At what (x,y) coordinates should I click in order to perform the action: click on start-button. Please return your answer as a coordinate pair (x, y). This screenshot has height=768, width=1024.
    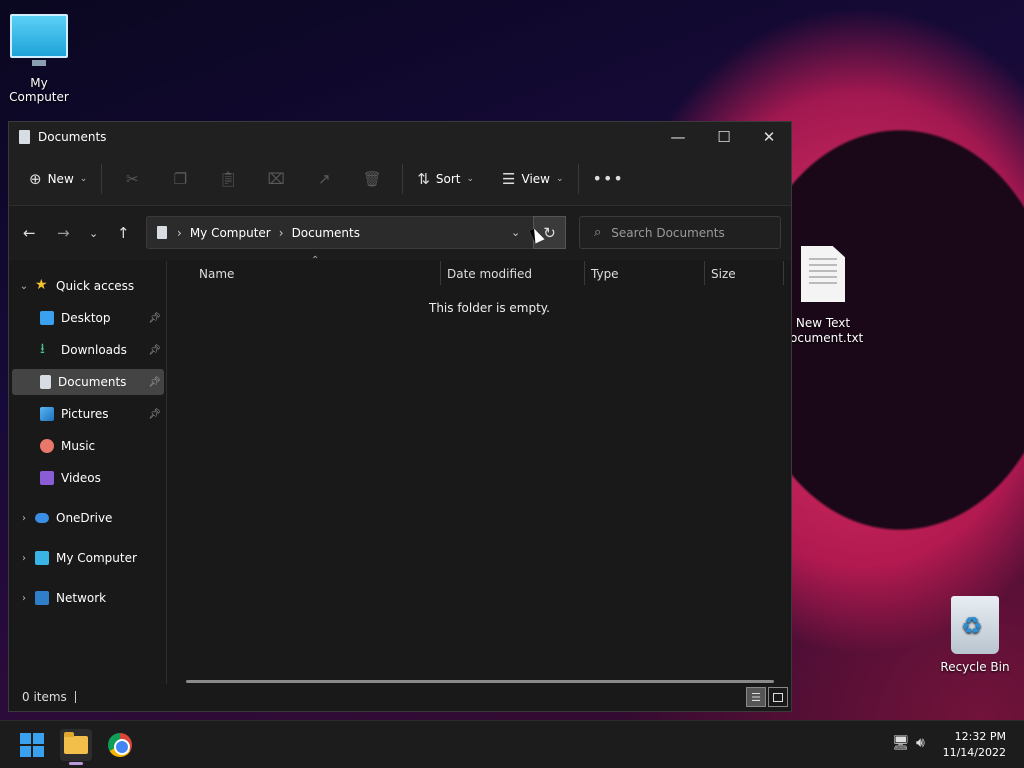
    Looking at the image, I should click on (32, 745).